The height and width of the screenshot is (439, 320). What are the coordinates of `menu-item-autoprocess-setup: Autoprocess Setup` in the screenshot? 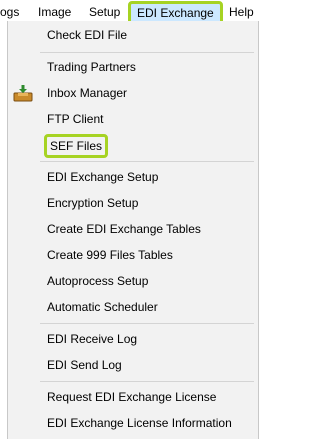 It's located at (133, 281).